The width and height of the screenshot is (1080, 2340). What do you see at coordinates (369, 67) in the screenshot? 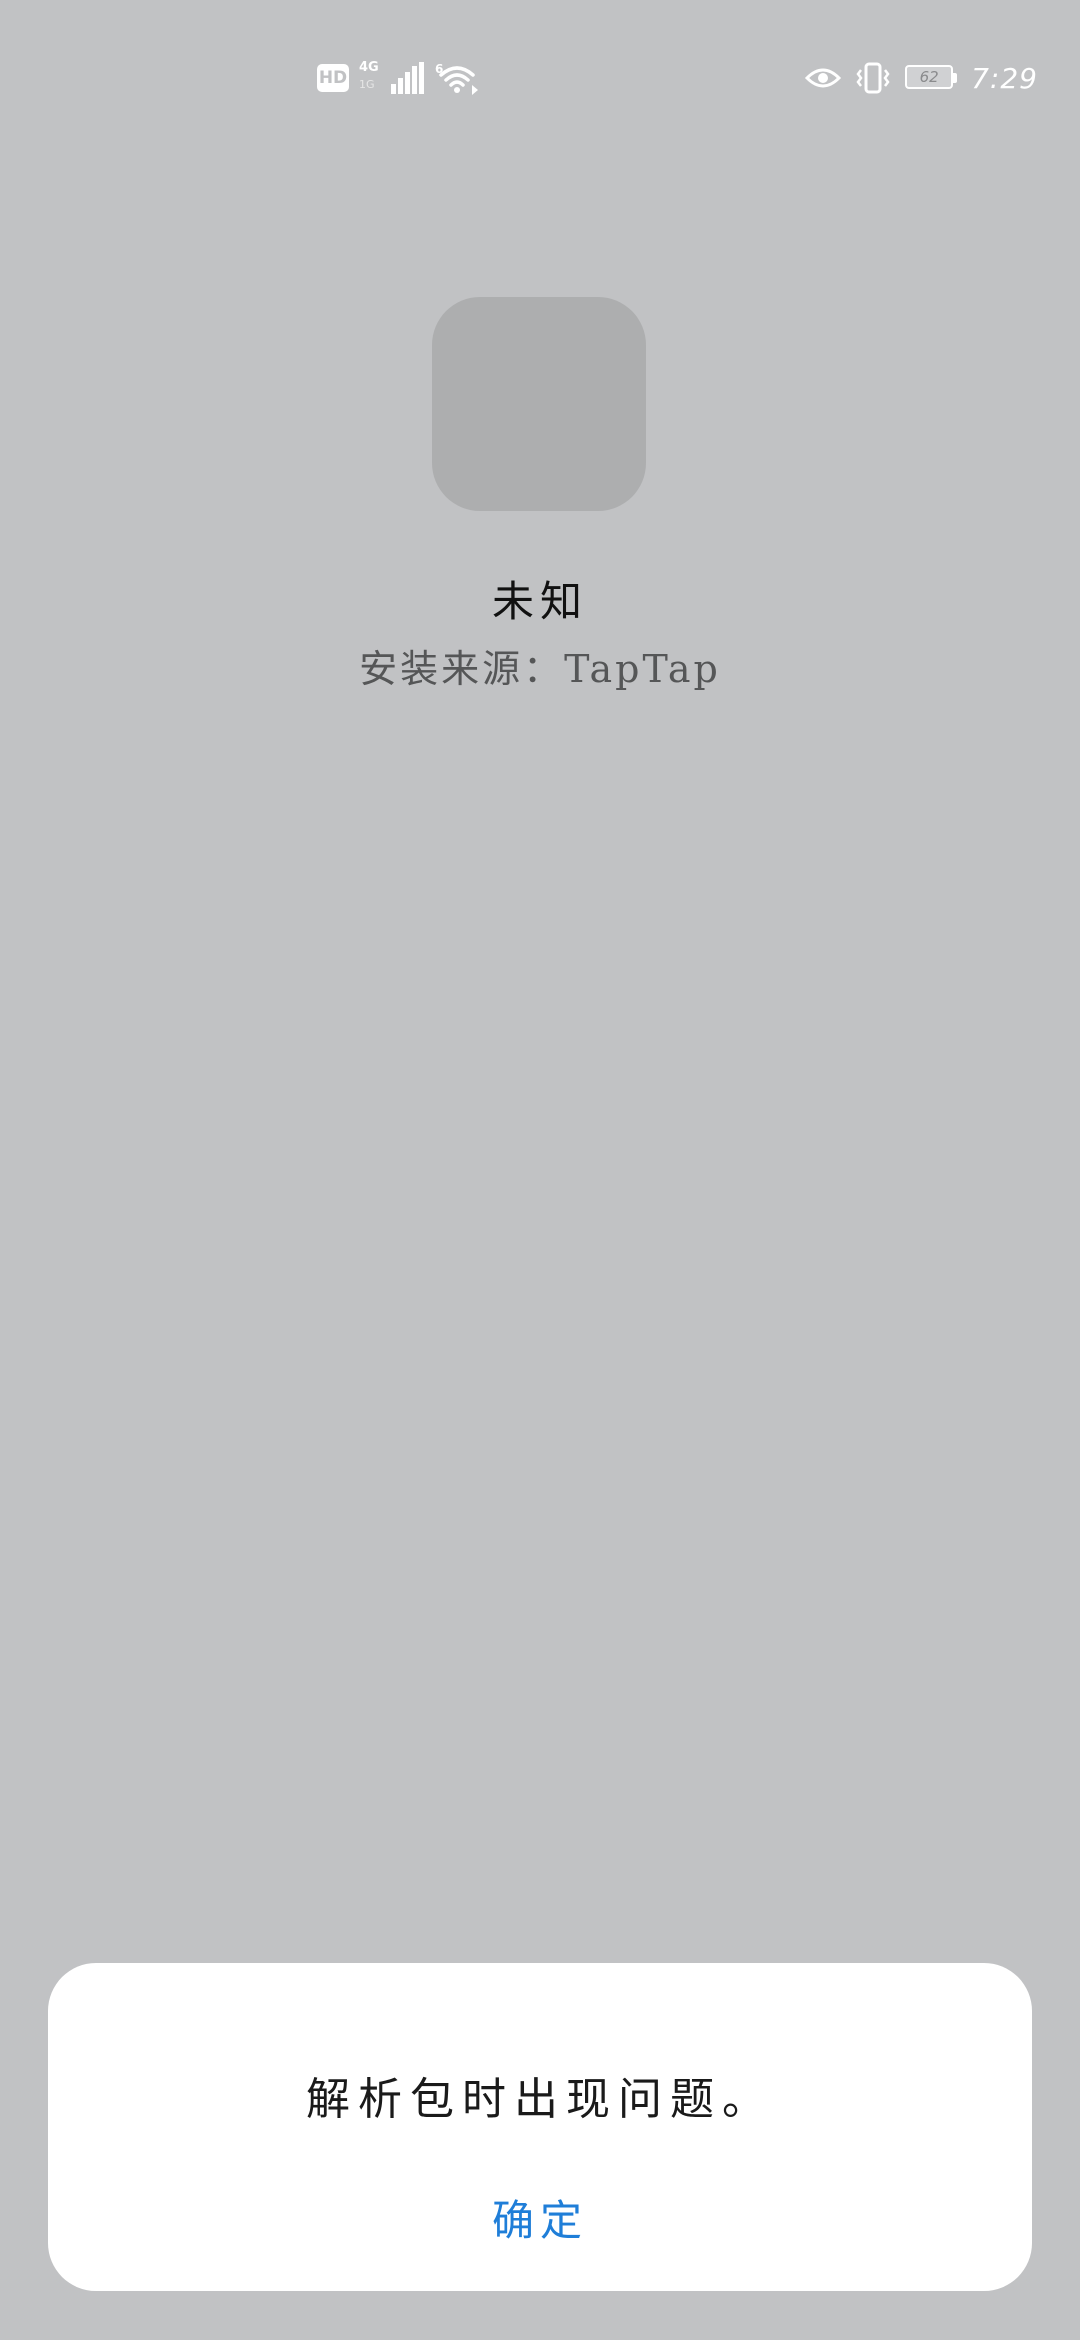
I see `network-type-label: 4G` at bounding box center [369, 67].